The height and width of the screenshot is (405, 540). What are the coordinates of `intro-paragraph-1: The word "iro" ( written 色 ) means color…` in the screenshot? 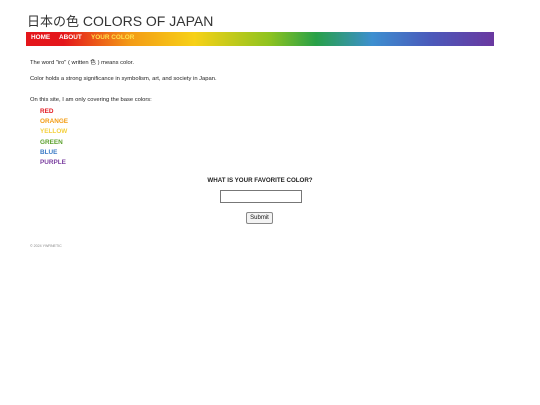 It's located at (82, 63).